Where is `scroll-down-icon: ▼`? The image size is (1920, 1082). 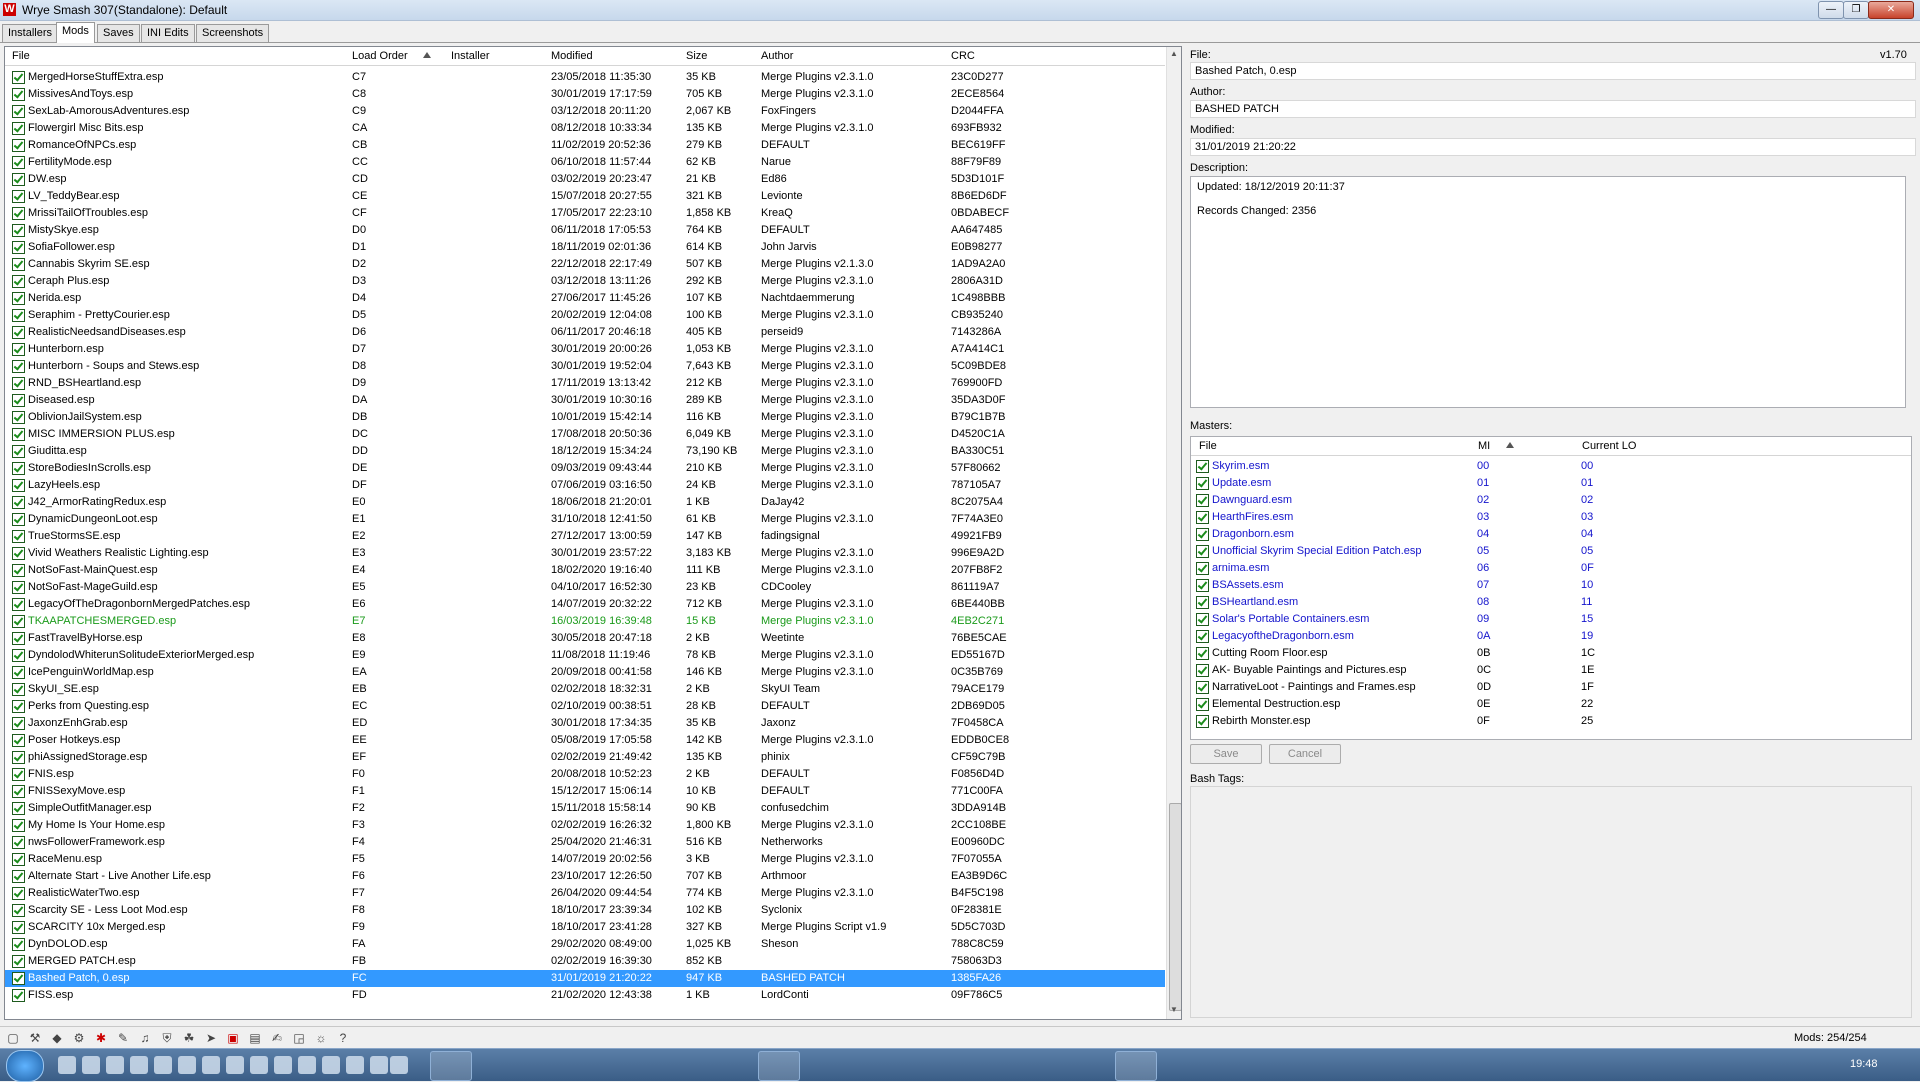 scroll-down-icon: ▼ is located at coordinates (1174, 1009).